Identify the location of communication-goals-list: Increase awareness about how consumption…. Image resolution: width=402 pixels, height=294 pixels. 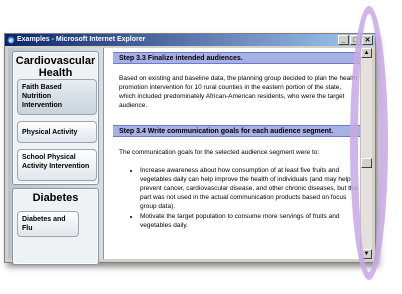
(239, 198).